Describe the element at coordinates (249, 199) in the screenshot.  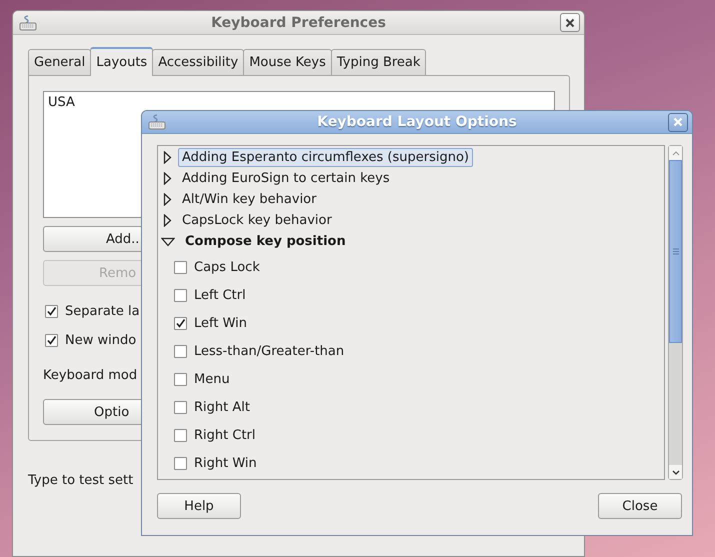
I see `tree-item: Alt/Win key behavior` at that location.